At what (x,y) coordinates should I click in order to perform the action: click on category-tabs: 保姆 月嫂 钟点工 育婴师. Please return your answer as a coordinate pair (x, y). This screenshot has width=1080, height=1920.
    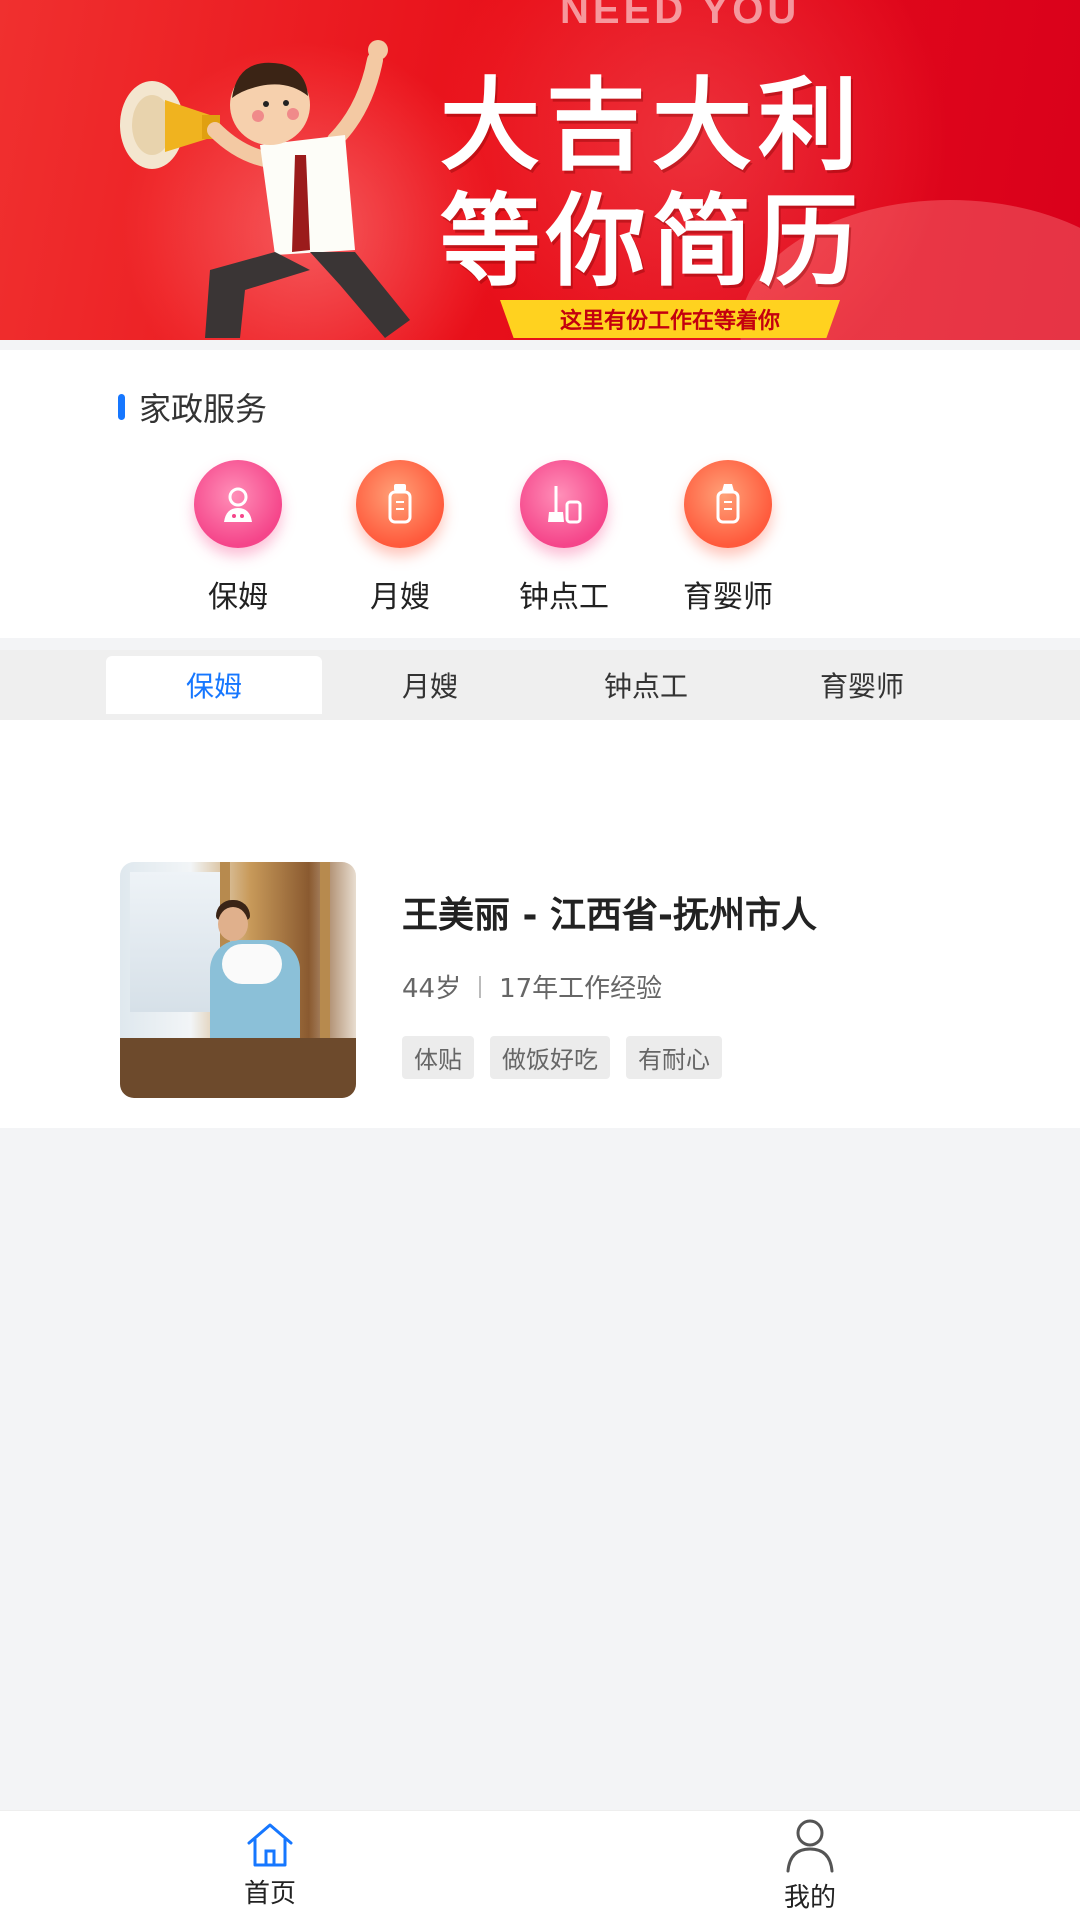
    Looking at the image, I should click on (540, 685).